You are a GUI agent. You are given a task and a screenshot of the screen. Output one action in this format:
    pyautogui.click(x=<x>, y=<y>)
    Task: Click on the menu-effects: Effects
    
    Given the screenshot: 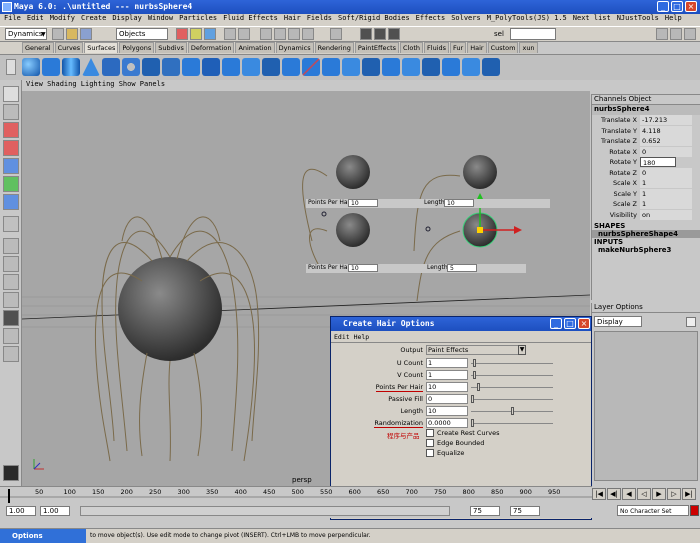 What is the action you would take?
    pyautogui.click(x=431, y=18)
    